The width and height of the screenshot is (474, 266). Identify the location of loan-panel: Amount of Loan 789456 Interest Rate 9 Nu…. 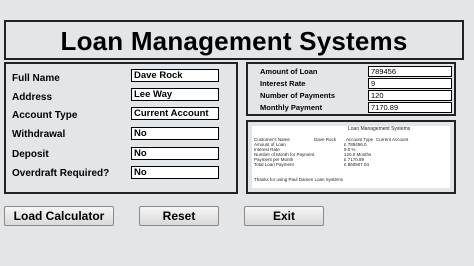
(351, 89).